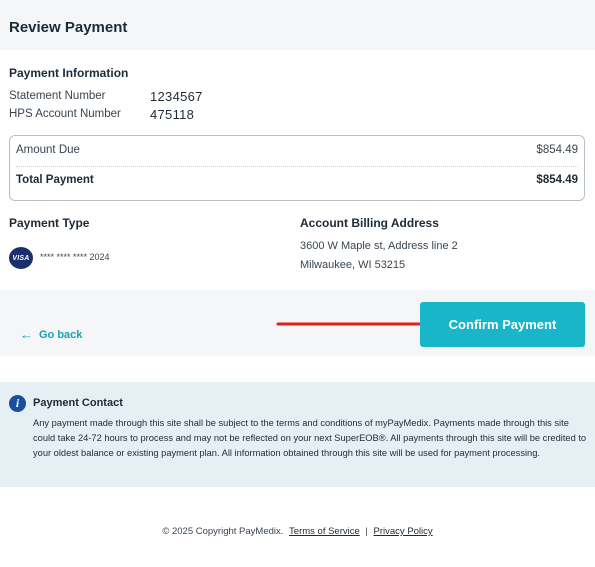 The height and width of the screenshot is (567, 595). I want to click on page-title: Review Payment, so click(68, 27).